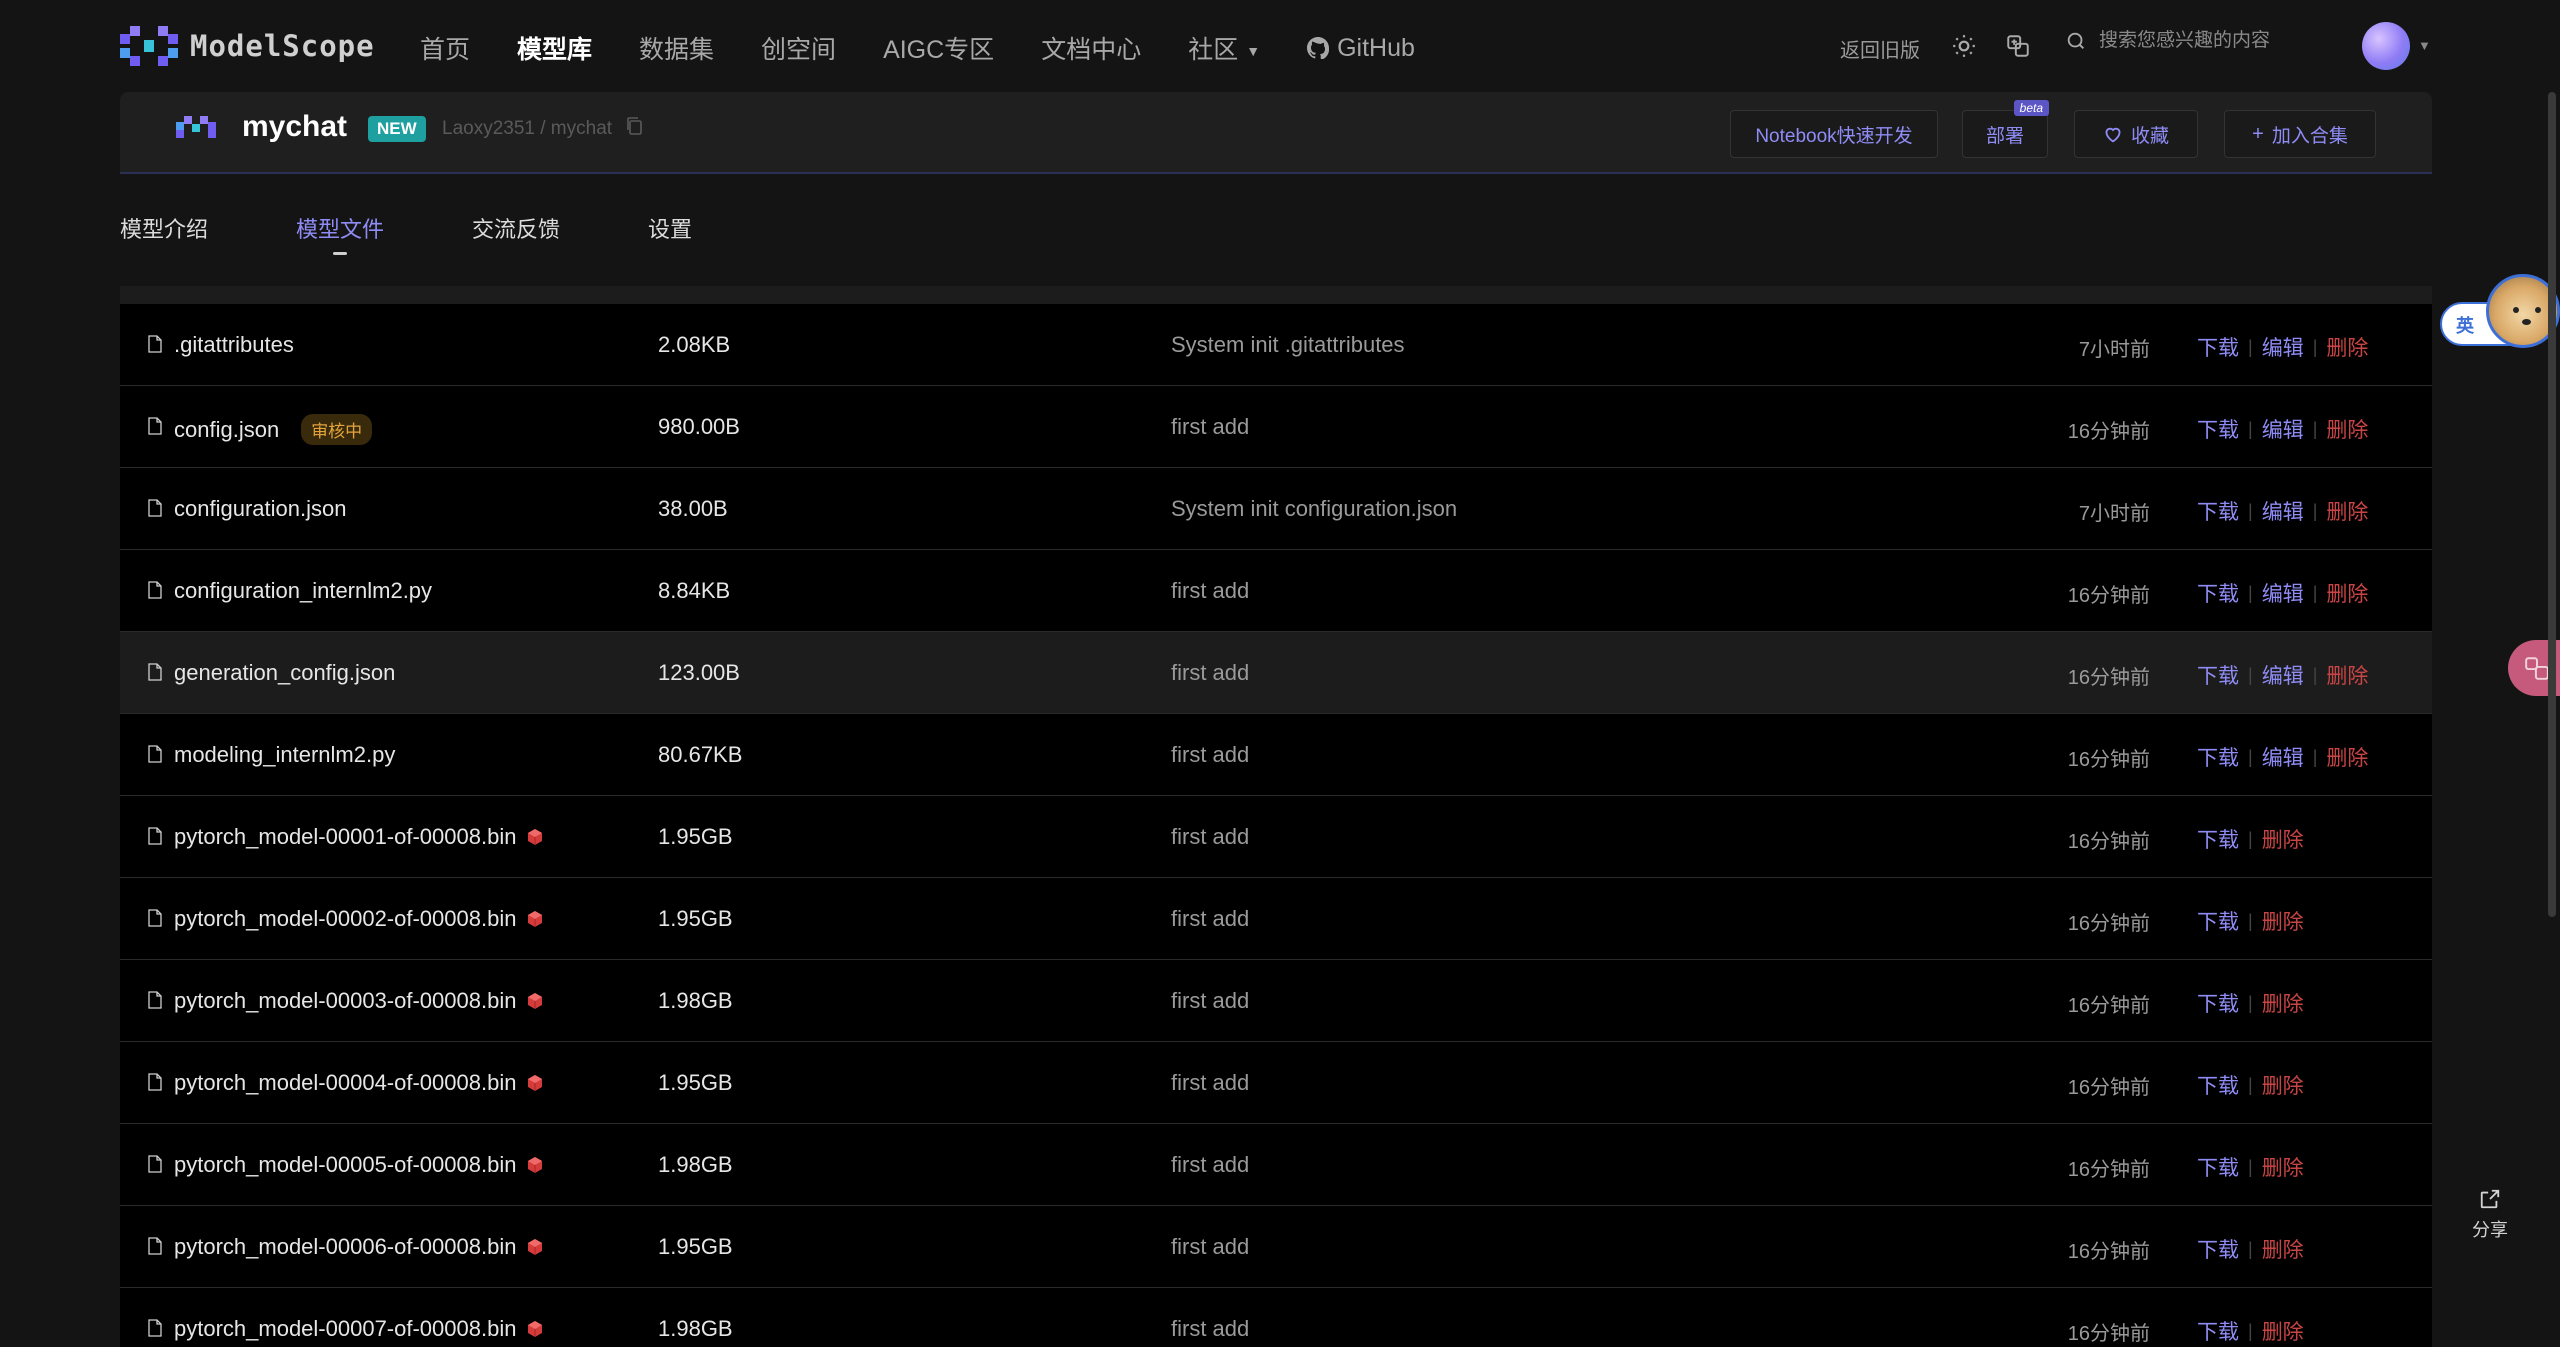 This screenshot has height=1347, width=2560. What do you see at coordinates (2114, 514) in the screenshot?
I see `updated-time: 7小时前` at bounding box center [2114, 514].